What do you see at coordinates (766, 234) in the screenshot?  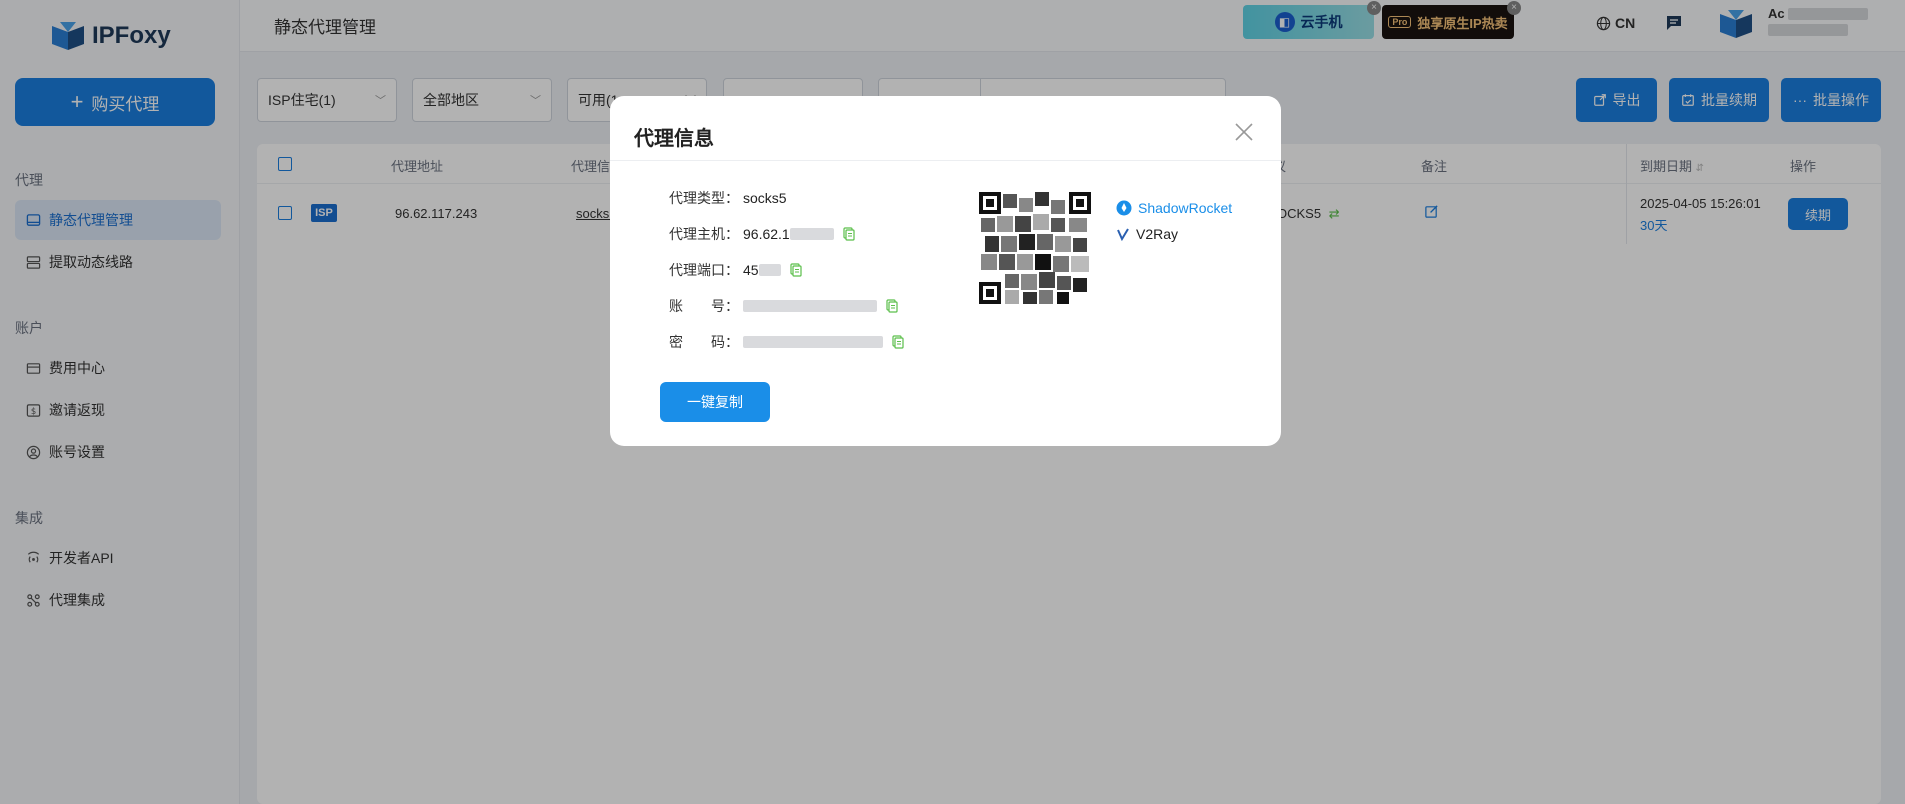 I see `proxy-host-value: 96.62.1` at bounding box center [766, 234].